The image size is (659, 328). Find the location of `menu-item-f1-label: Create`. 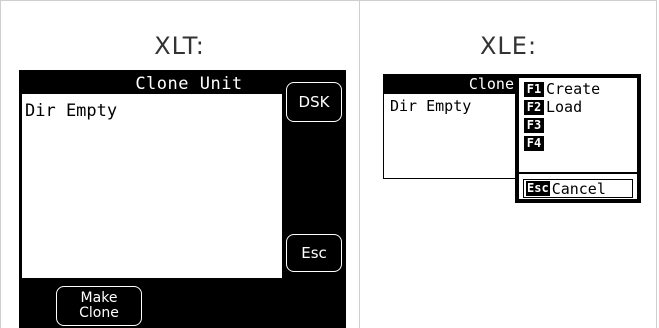

menu-item-f1-label: Create is located at coordinates (573, 89).